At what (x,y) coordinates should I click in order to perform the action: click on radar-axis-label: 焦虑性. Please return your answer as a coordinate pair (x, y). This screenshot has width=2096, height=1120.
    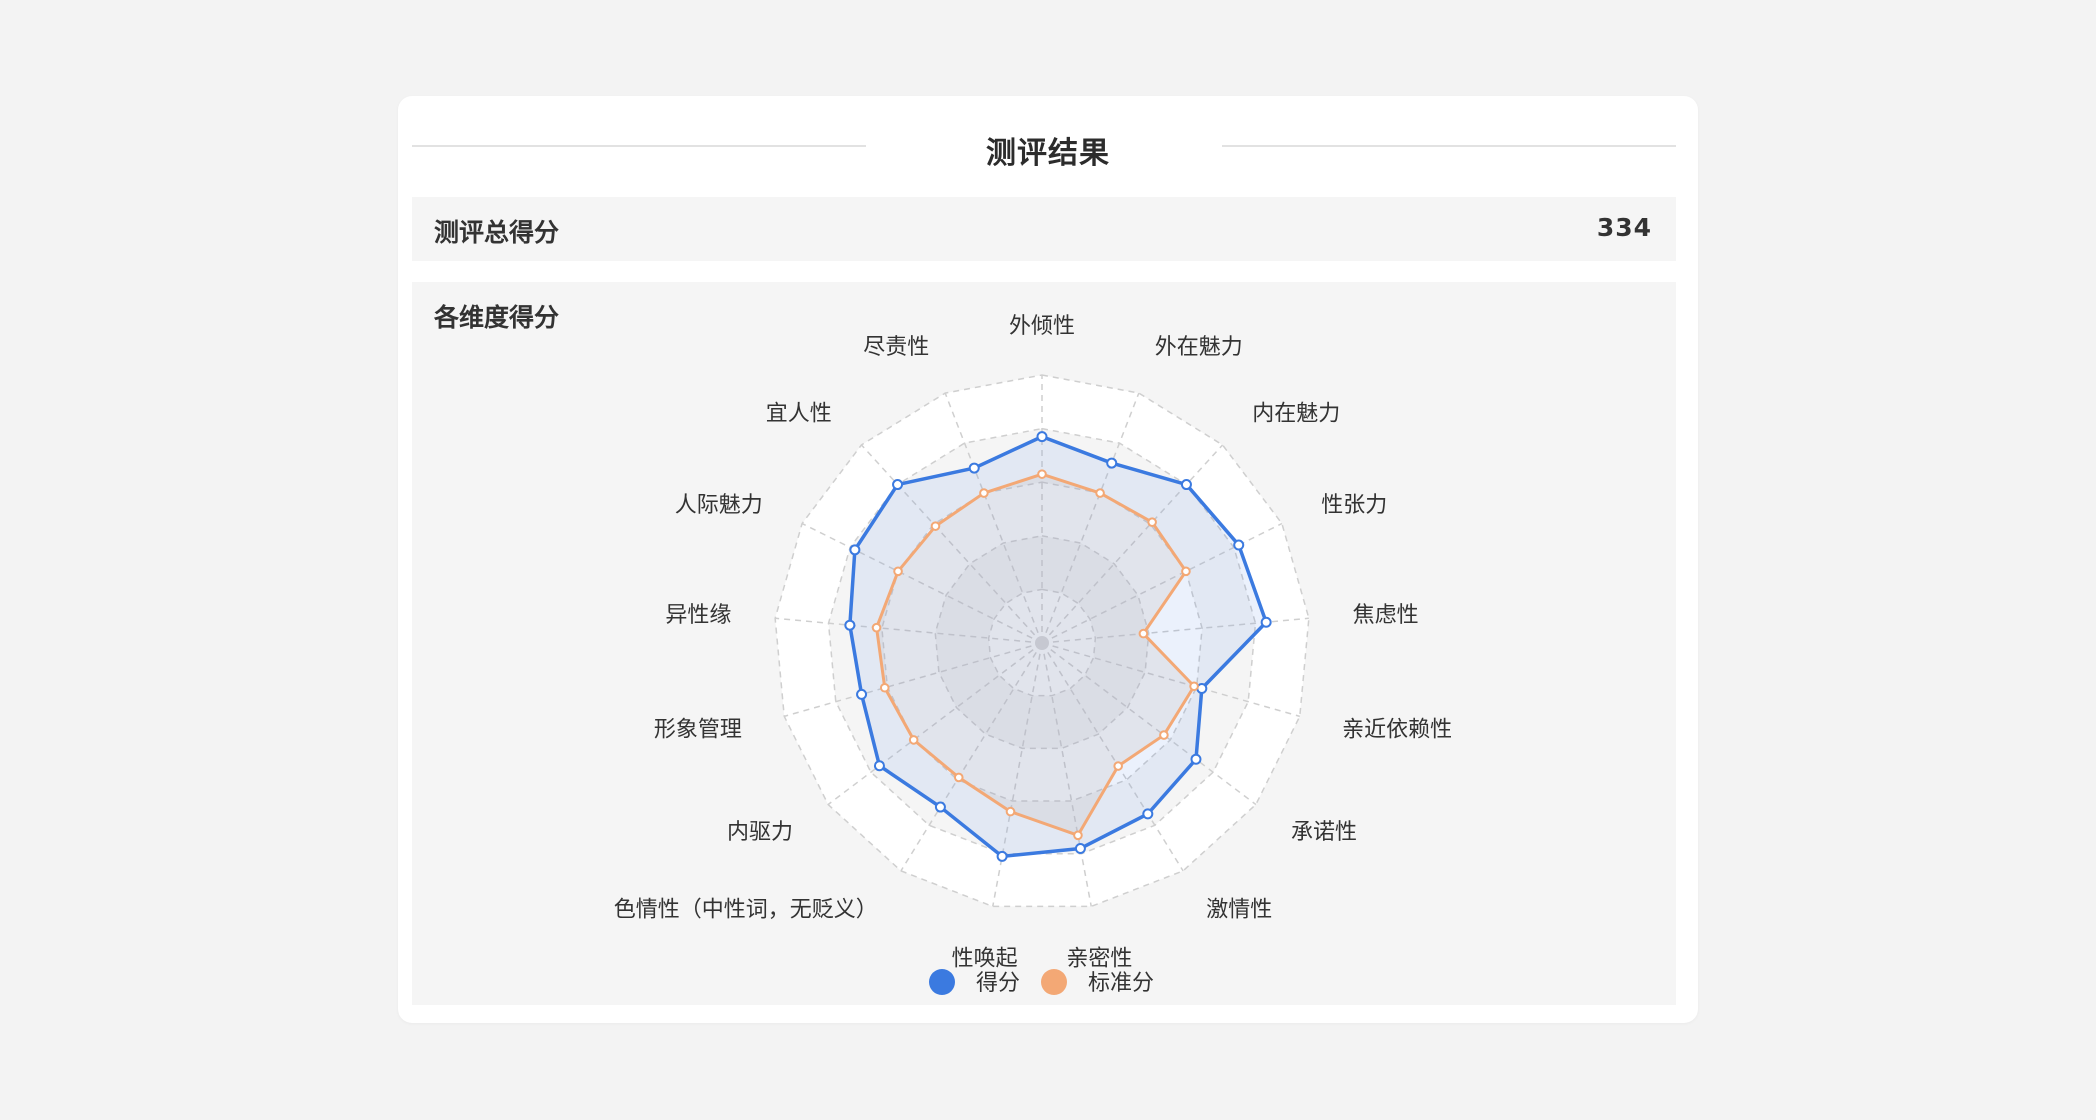
    Looking at the image, I should click on (1386, 615).